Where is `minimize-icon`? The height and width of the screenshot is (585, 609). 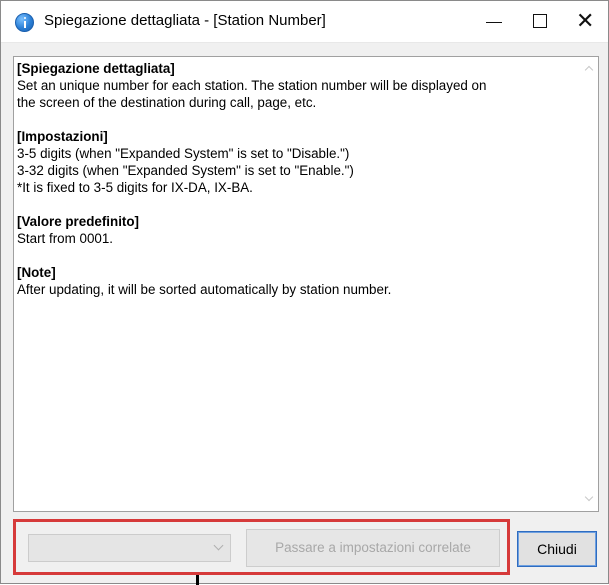
minimize-icon is located at coordinates (494, 22).